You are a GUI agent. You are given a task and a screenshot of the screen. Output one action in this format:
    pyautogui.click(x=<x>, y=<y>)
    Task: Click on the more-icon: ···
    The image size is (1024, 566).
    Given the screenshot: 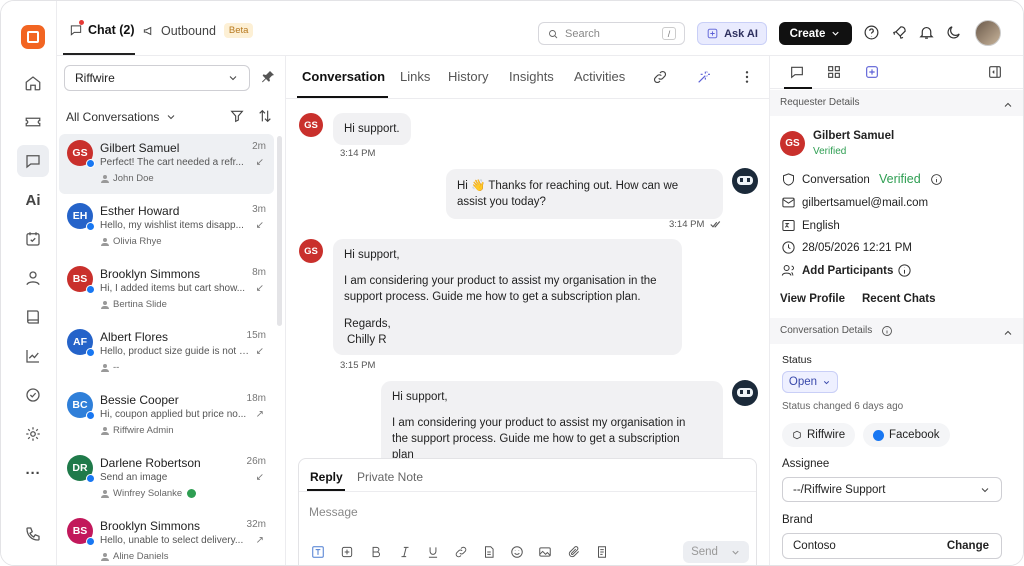 What is the action you would take?
    pyautogui.click(x=33, y=473)
    